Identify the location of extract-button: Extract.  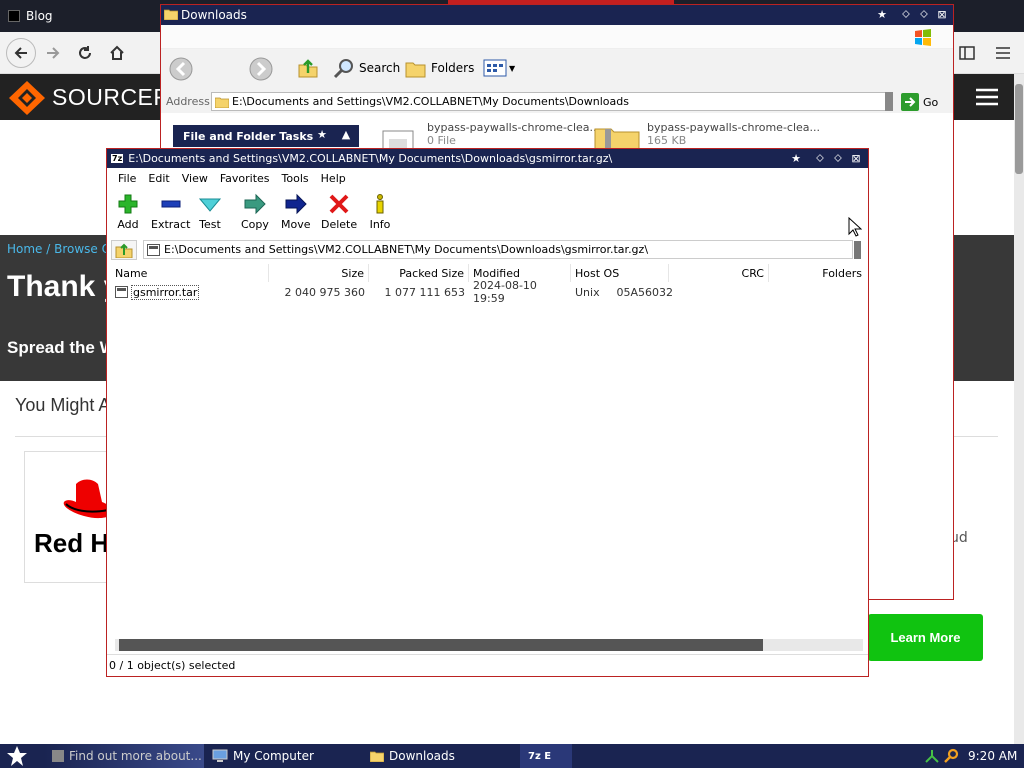
(170, 212).